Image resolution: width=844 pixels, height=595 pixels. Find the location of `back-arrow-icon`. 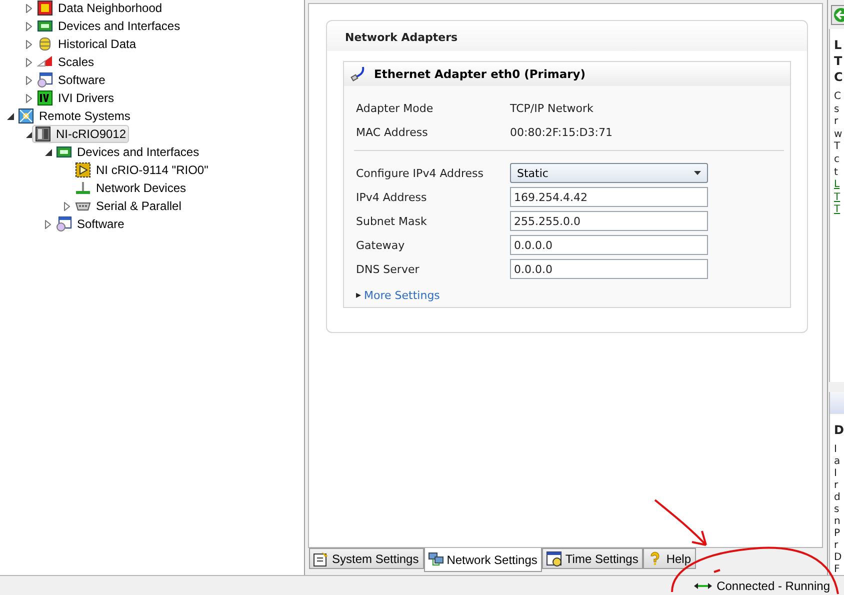

back-arrow-icon is located at coordinates (839, 15).